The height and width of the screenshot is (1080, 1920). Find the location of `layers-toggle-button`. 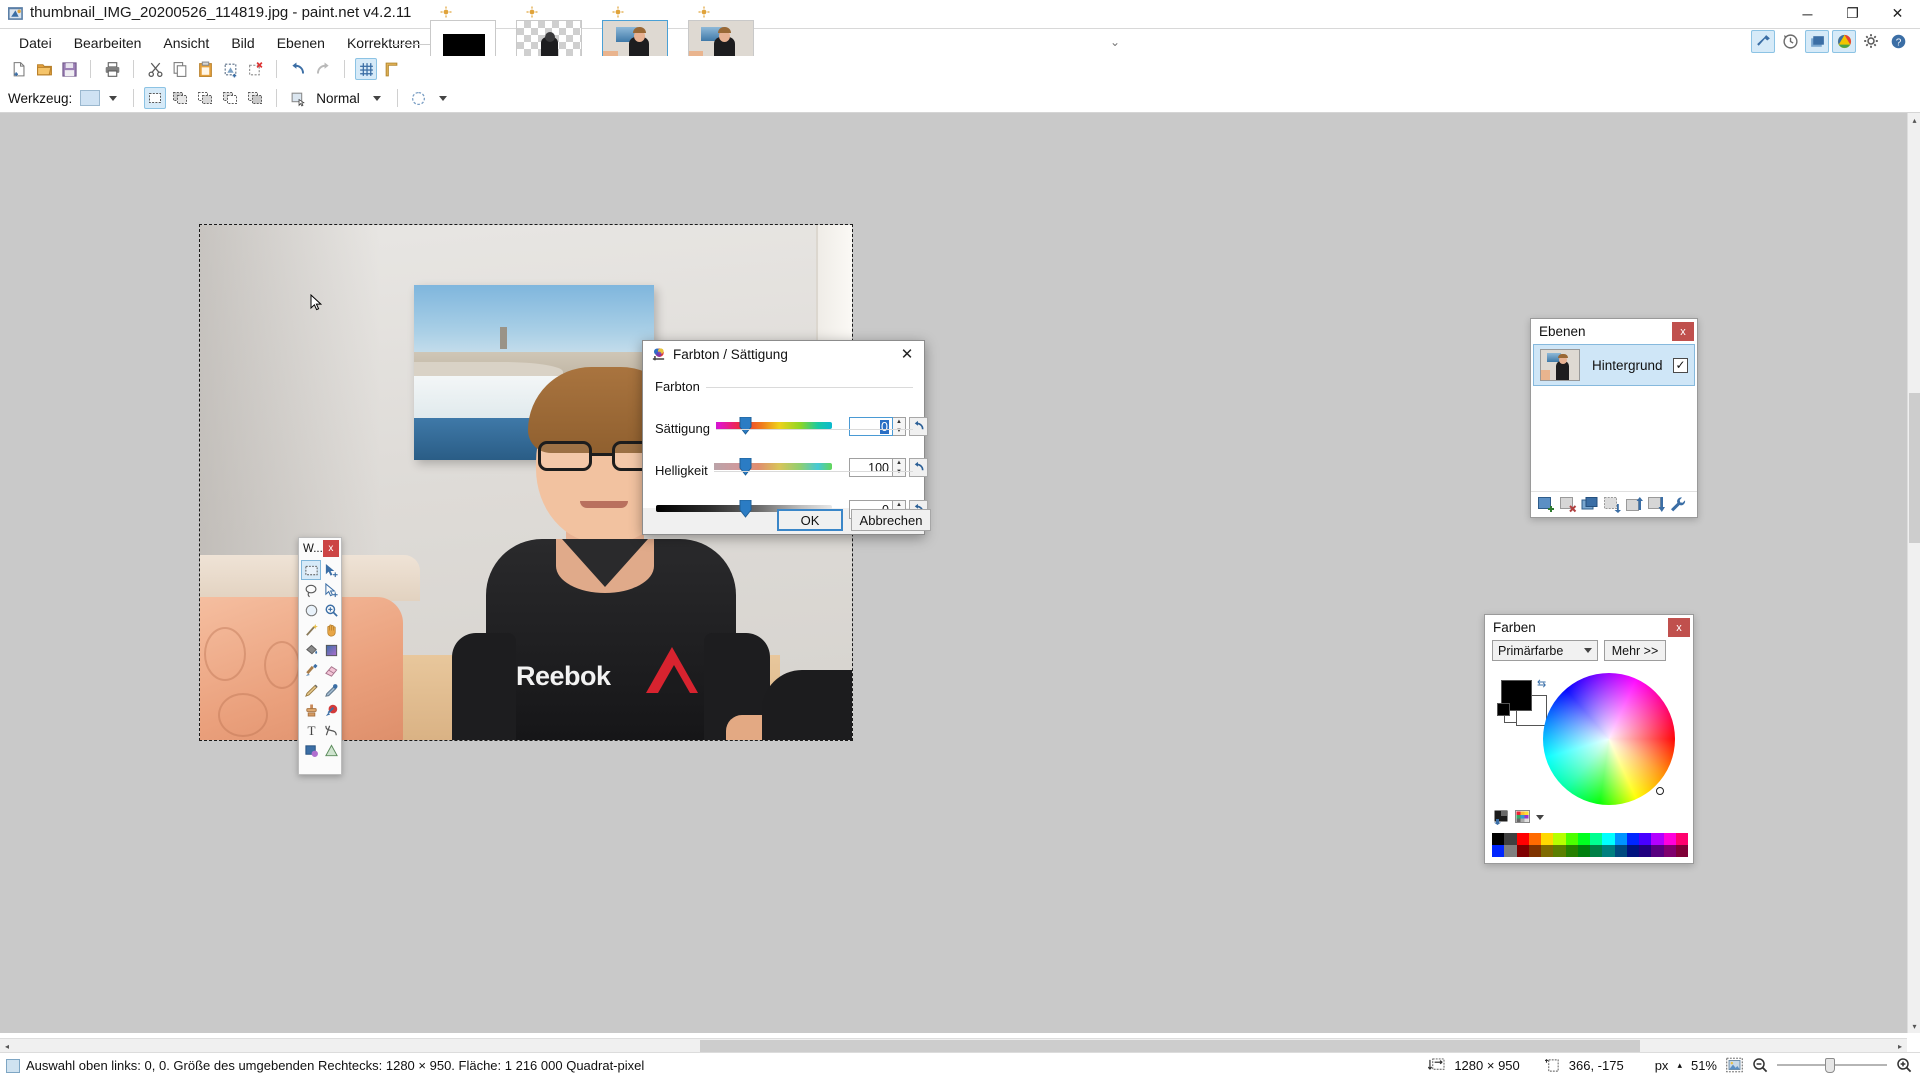

layers-toggle-button is located at coordinates (1817, 41).